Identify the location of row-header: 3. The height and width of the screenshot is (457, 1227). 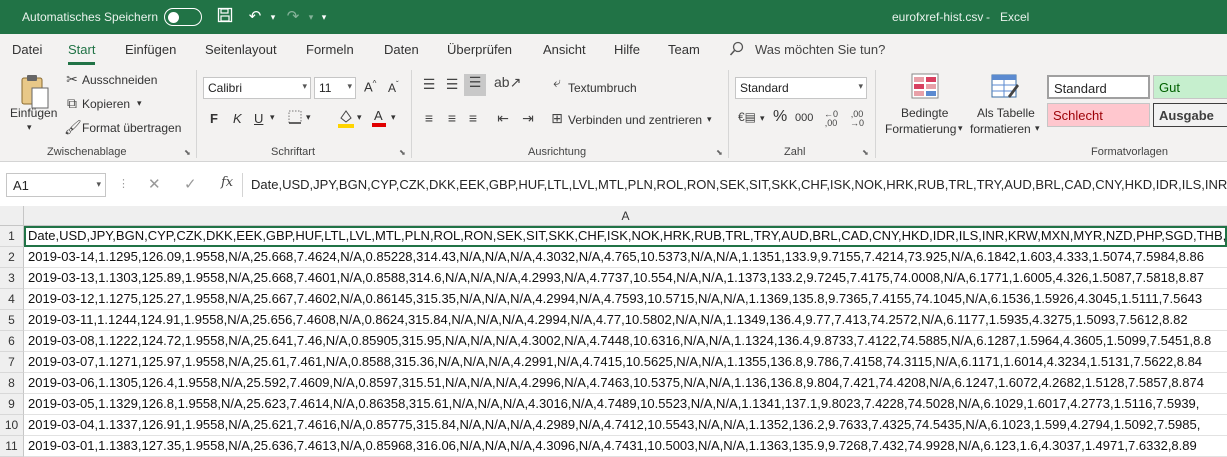
(12, 278).